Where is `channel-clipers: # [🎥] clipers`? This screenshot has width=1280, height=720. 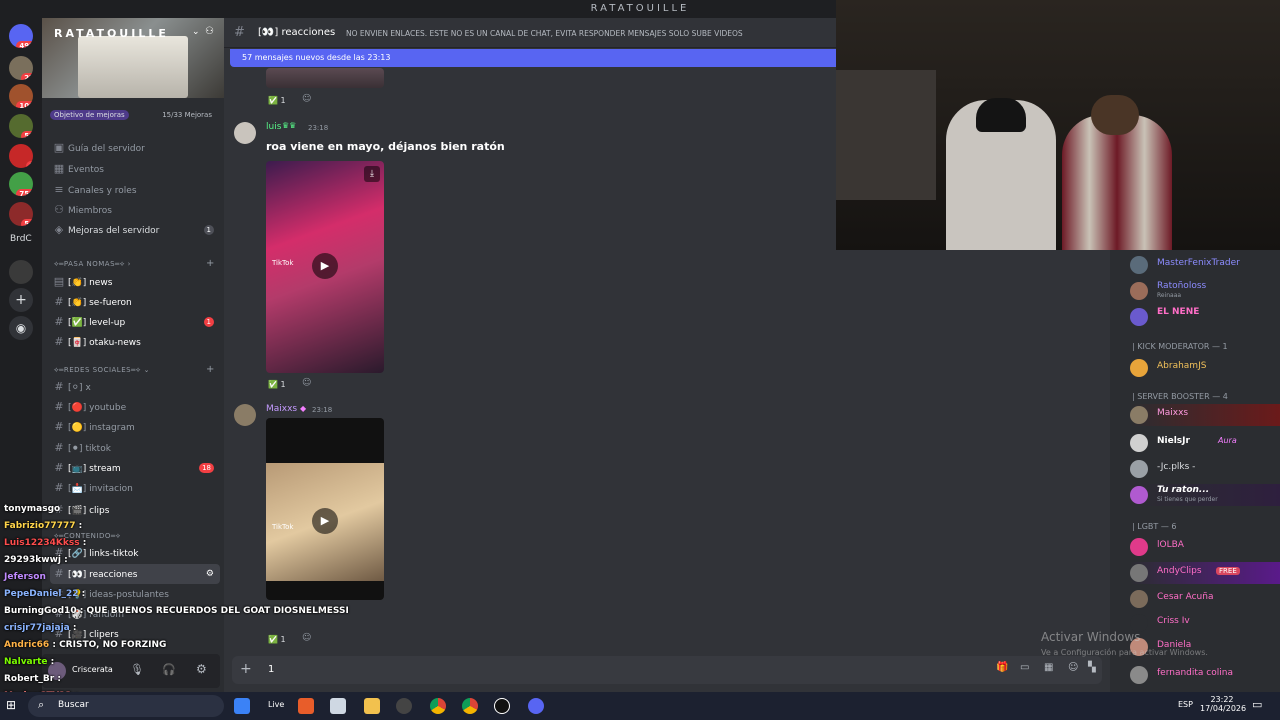 channel-clipers: # [🎥] clipers is located at coordinates (135, 634).